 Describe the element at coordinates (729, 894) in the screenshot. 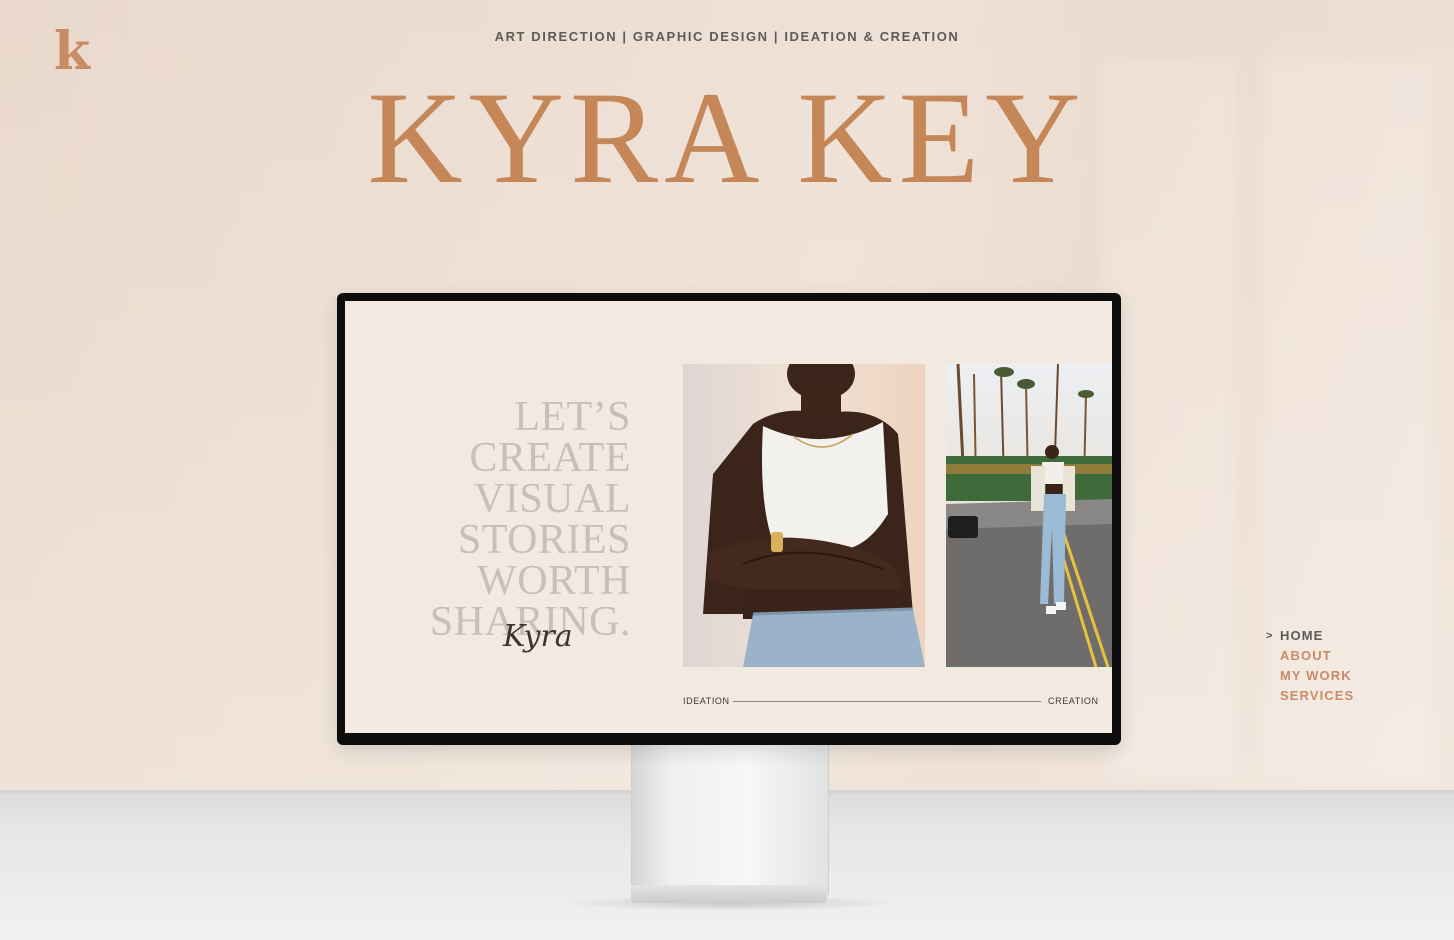

I see `monitor-stand-base` at that location.